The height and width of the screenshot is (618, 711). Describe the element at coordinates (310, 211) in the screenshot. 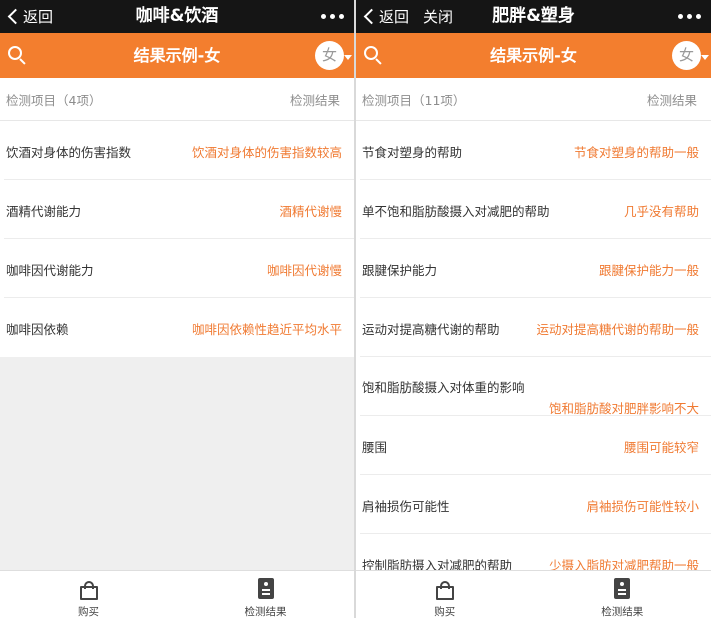

I see `item-result: 酒精代谢慢` at that location.